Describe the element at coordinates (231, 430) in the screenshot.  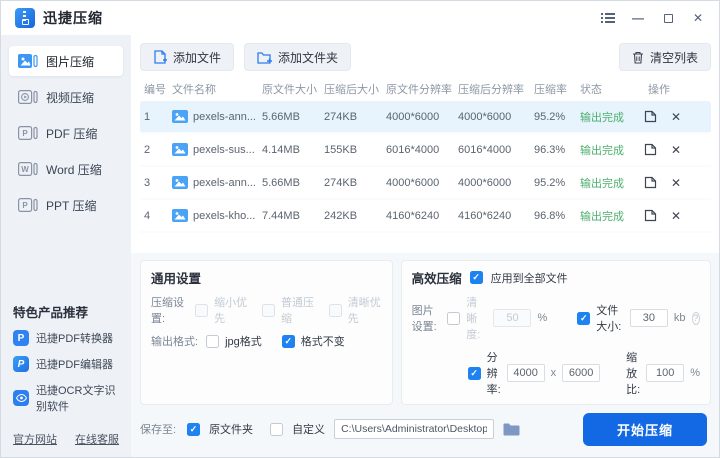
I see `original-folder-label: 原文件夹` at that location.